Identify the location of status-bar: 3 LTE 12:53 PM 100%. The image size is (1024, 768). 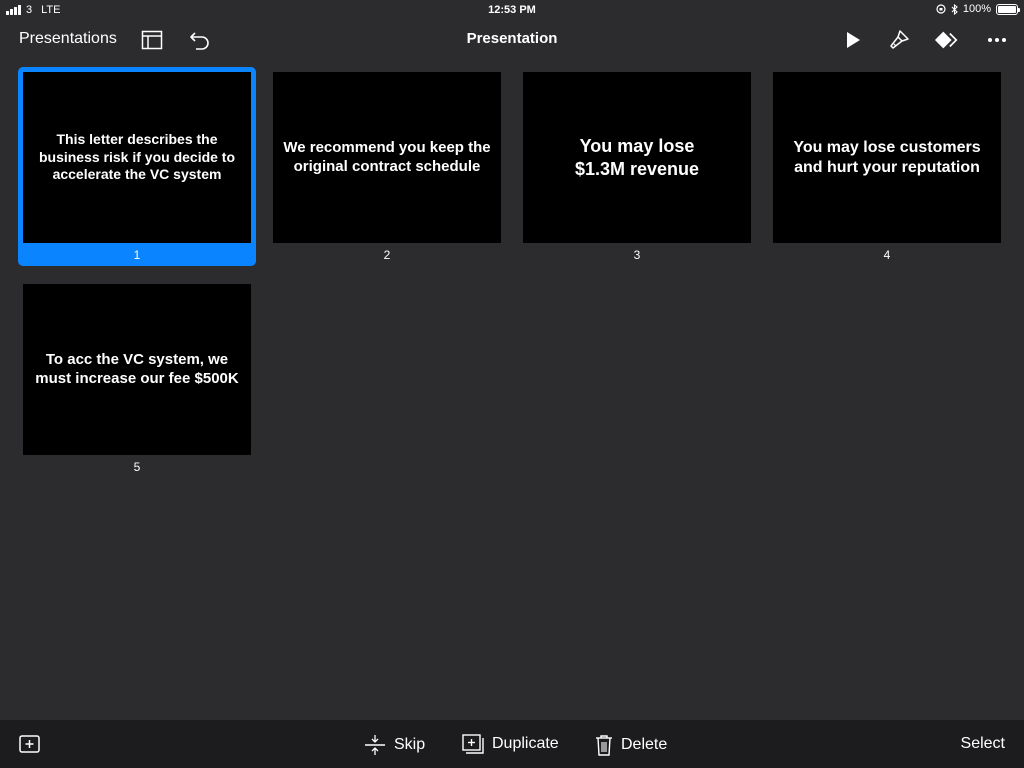
(512, 10).